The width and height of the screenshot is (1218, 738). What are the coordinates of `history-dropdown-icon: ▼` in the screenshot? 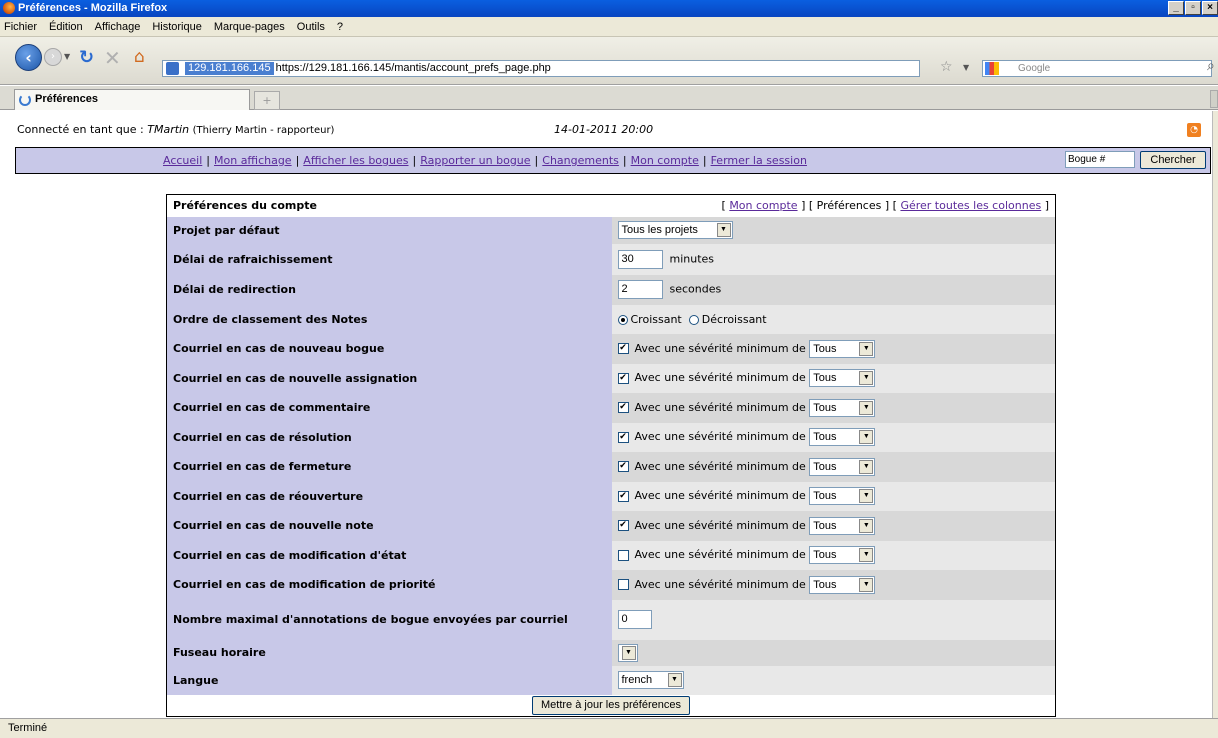 It's located at (67, 56).